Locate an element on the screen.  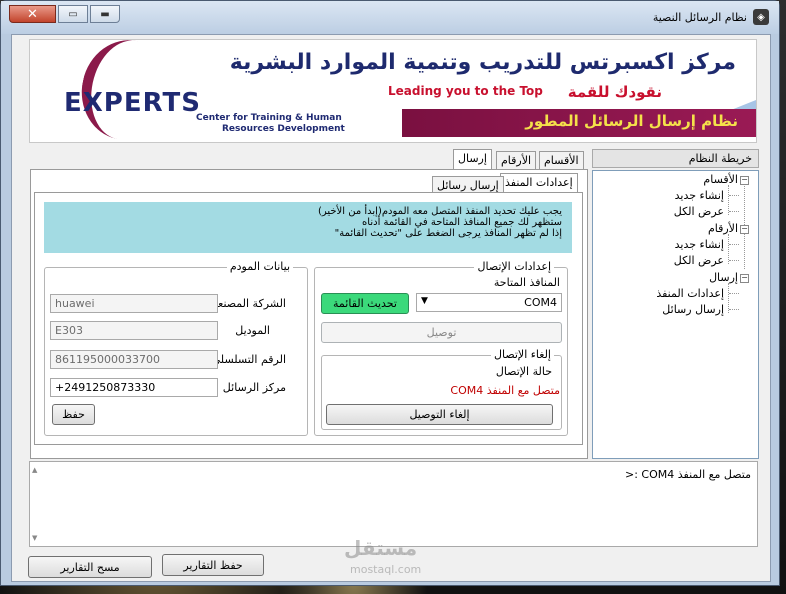
tab-send: إرسال is located at coordinates (472, 159).